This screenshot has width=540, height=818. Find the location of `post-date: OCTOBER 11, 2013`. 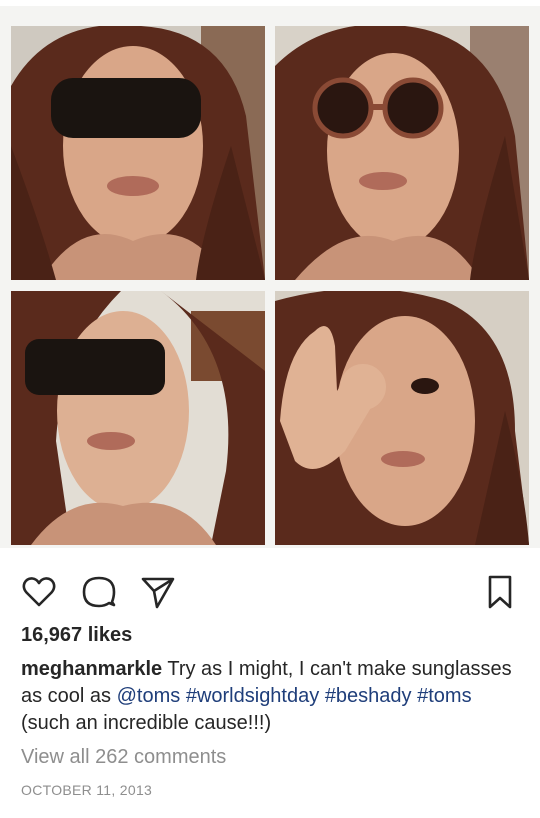

post-date: OCTOBER 11, 2013 is located at coordinates (87, 790).